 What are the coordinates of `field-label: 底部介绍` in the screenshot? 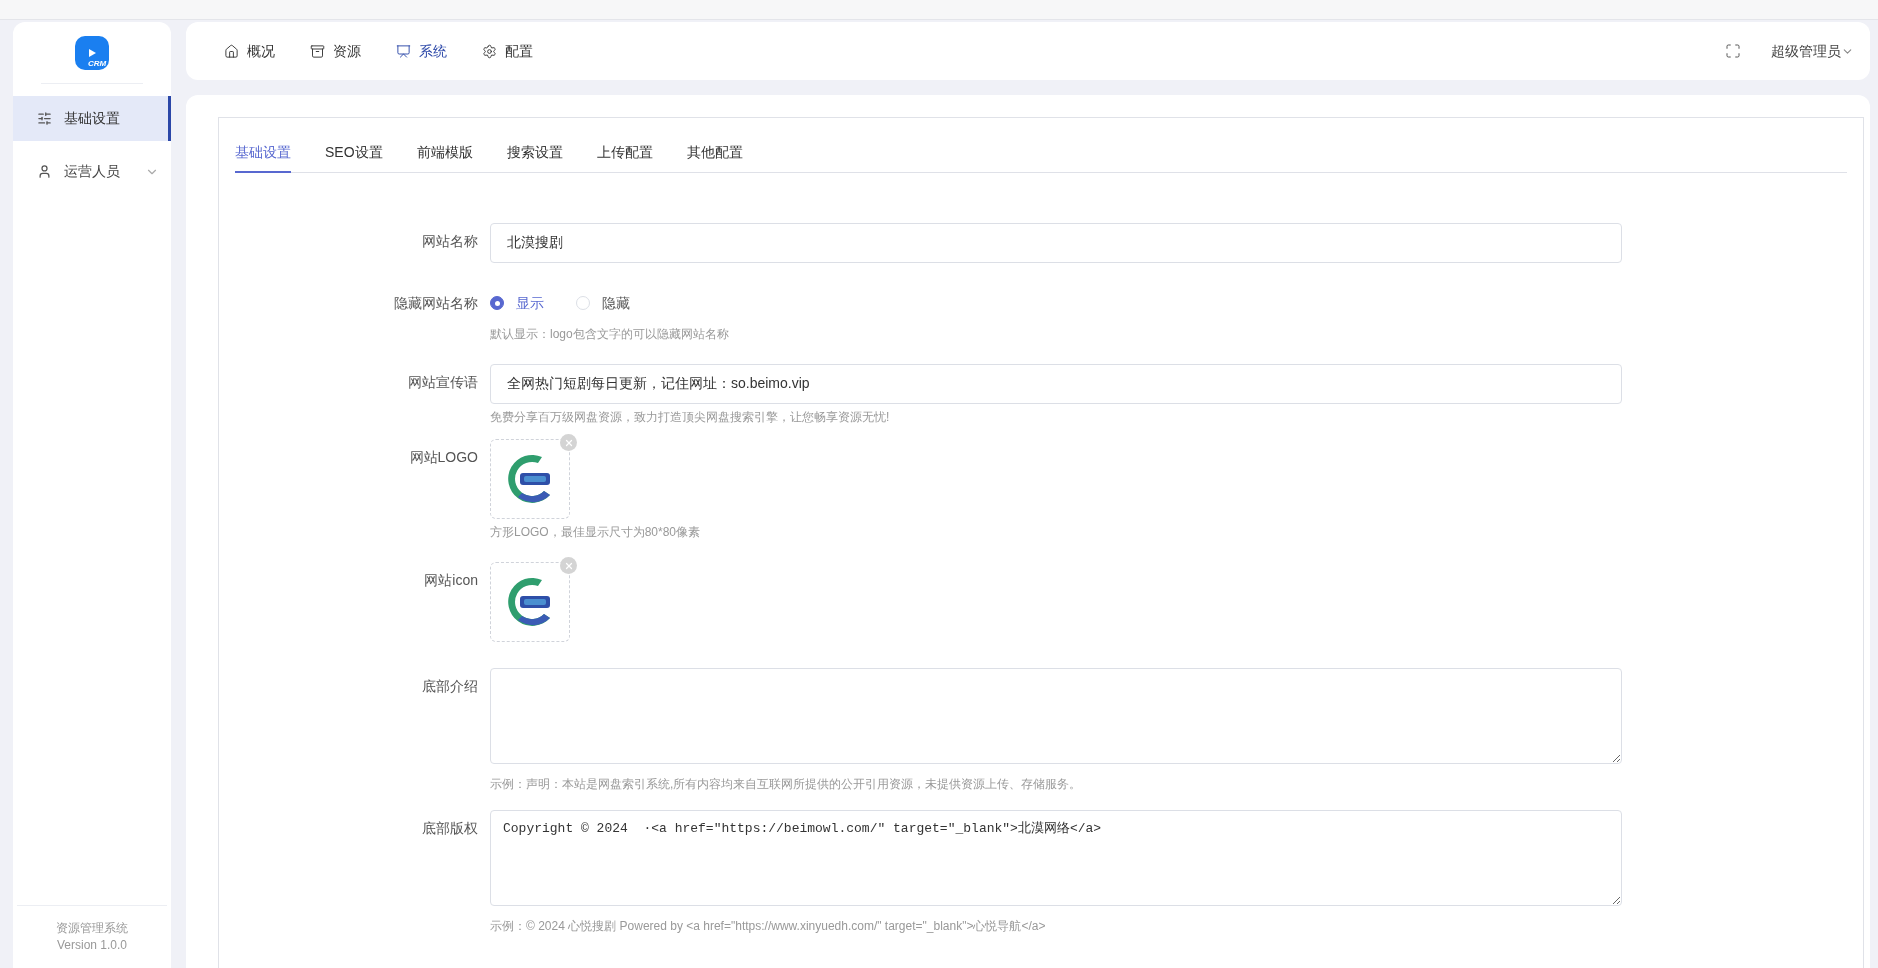 It's located at (450, 686).